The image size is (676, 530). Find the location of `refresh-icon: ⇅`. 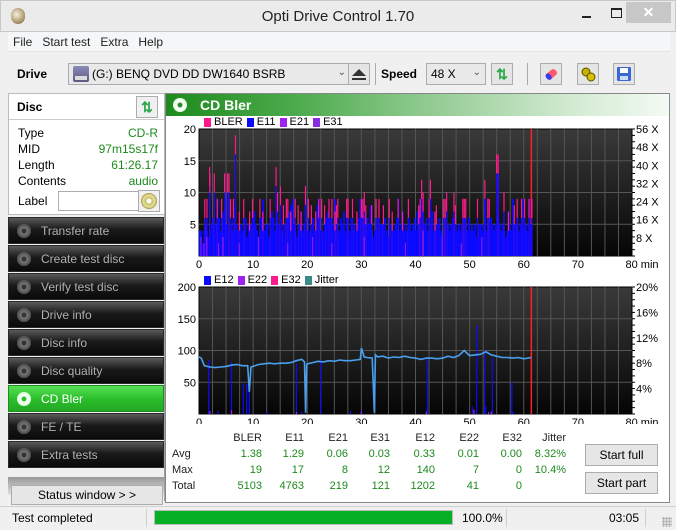

refresh-icon: ⇅ is located at coordinates (147, 107).